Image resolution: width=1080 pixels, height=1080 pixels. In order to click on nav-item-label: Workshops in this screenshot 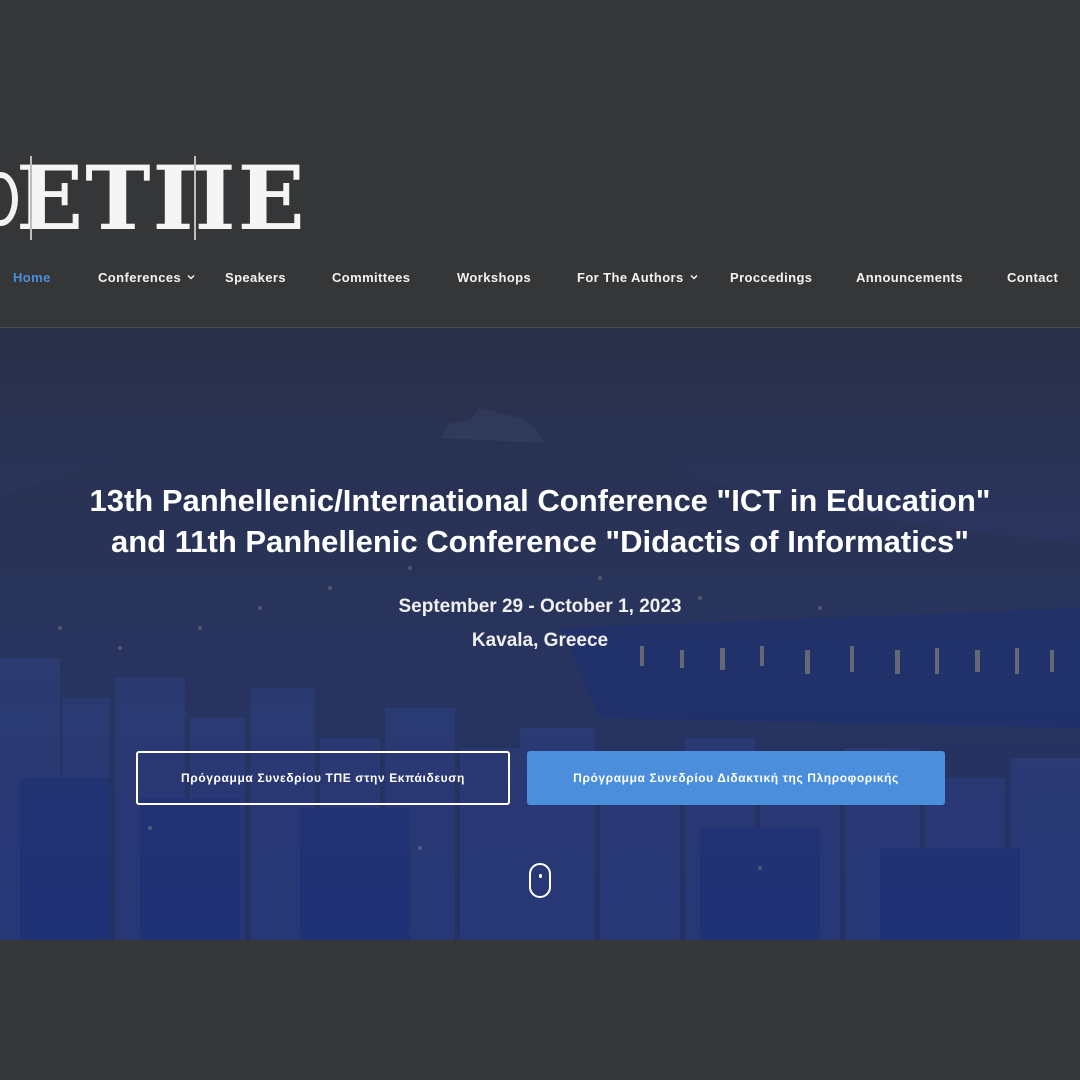, I will do `click(494, 277)`.